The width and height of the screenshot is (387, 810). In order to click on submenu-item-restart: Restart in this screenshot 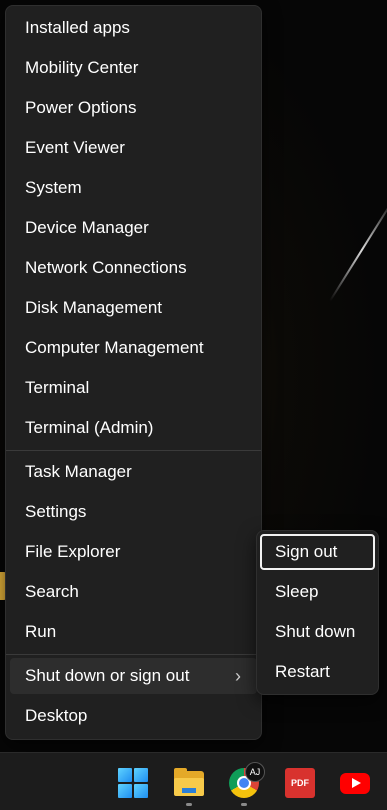, I will do `click(317, 672)`.